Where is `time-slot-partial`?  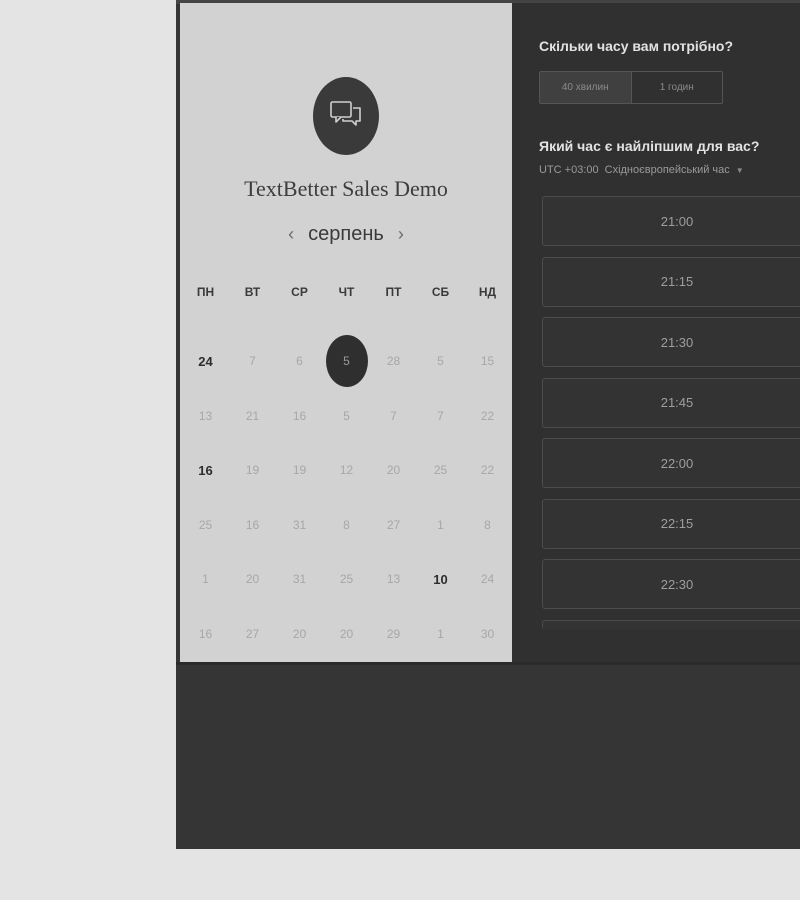
time-slot-partial is located at coordinates (671, 624).